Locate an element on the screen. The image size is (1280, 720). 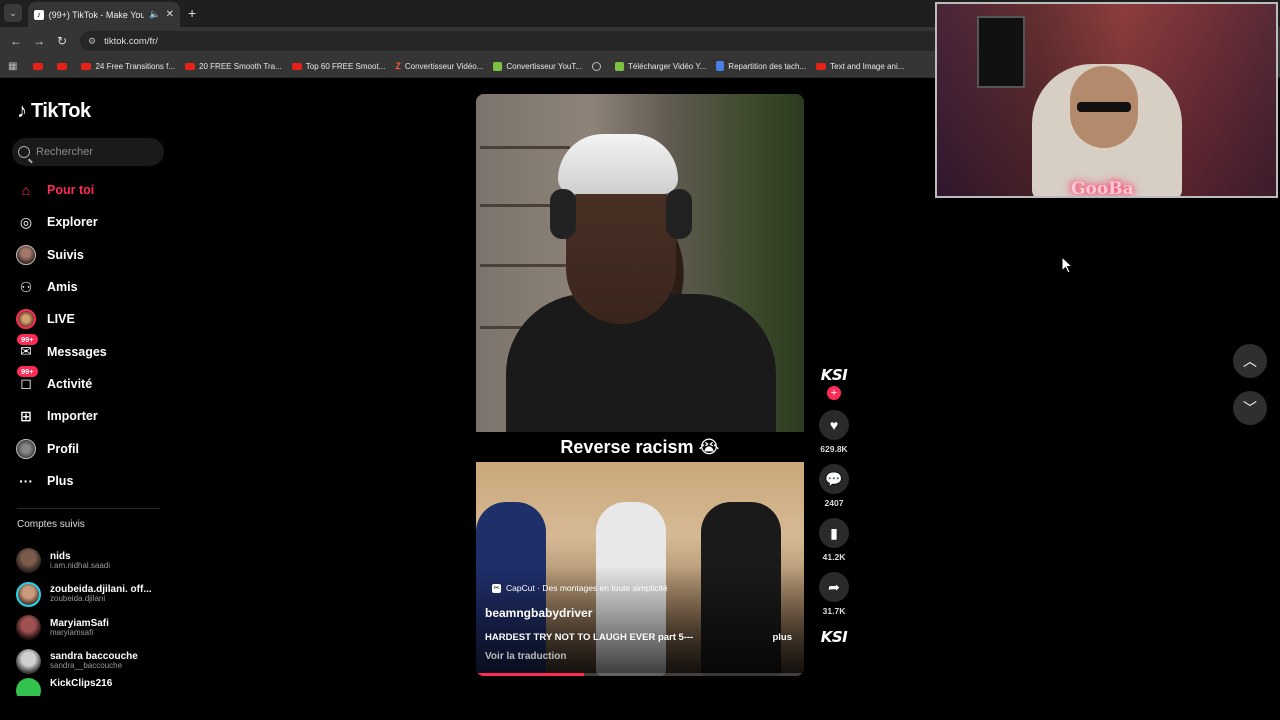
video-description: HARDEST TRY NOT TO LAUGH EVER part 5--- is located at coordinates (589, 637).